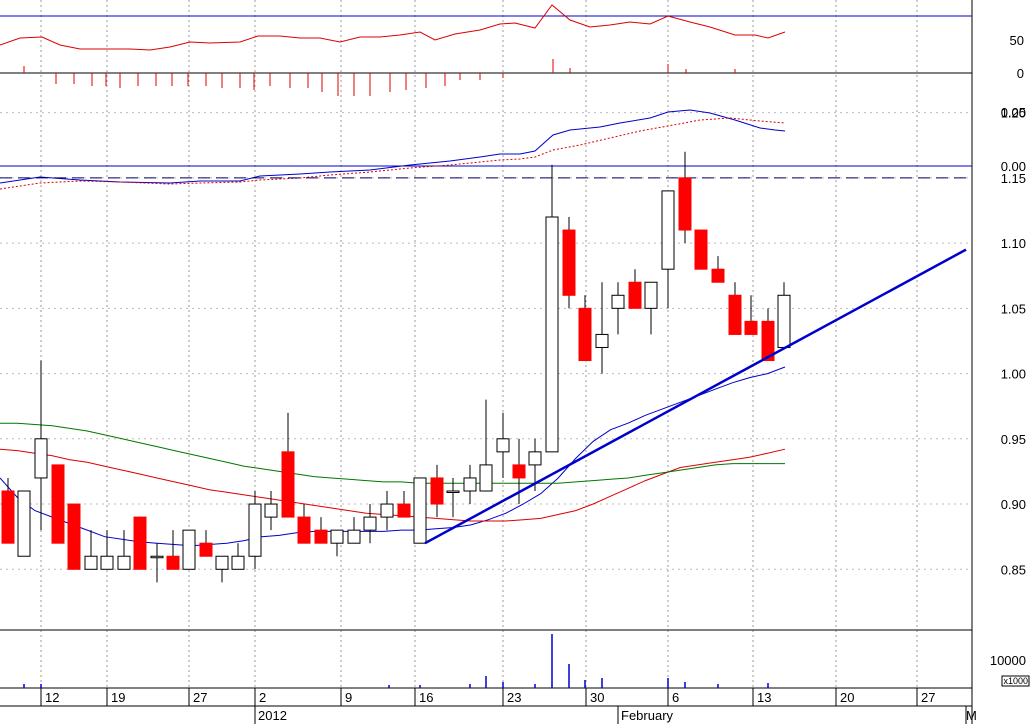 Image resolution: width=1031 pixels, height=724 pixels. What do you see at coordinates (262, 697) in the screenshot?
I see `x-tick-label: 2` at bounding box center [262, 697].